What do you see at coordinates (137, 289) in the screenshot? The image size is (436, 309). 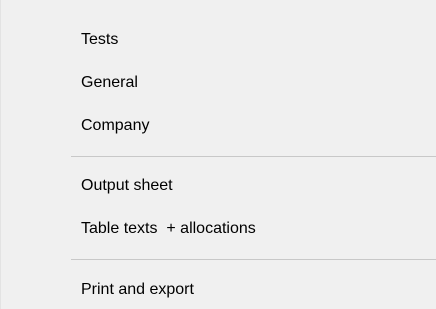 I see `menu-item-label: Print and export` at bounding box center [137, 289].